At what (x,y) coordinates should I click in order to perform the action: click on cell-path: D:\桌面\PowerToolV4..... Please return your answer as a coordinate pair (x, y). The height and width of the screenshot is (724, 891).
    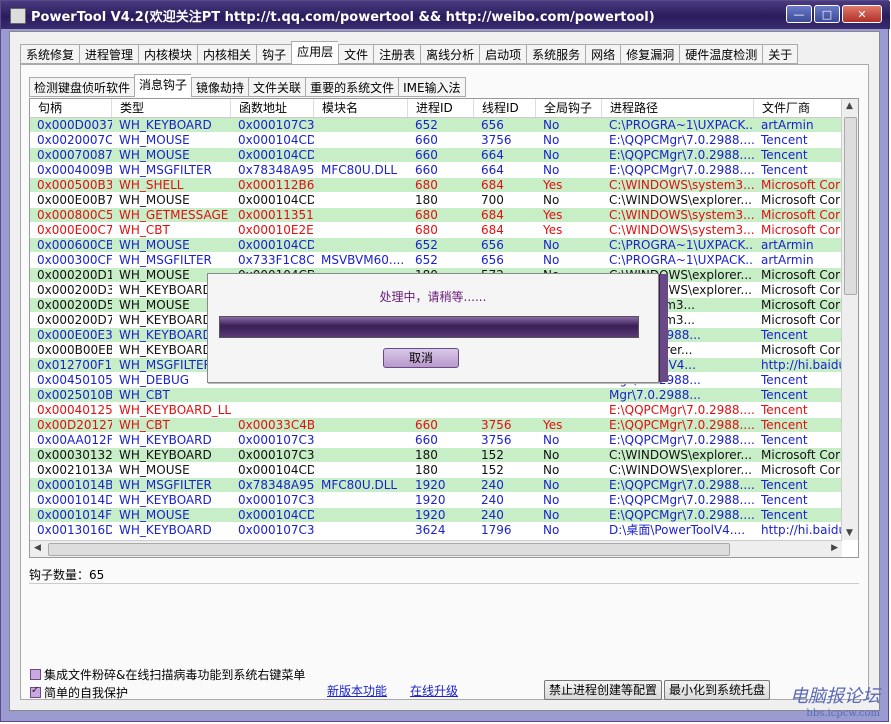
    Looking at the image, I should click on (677, 530).